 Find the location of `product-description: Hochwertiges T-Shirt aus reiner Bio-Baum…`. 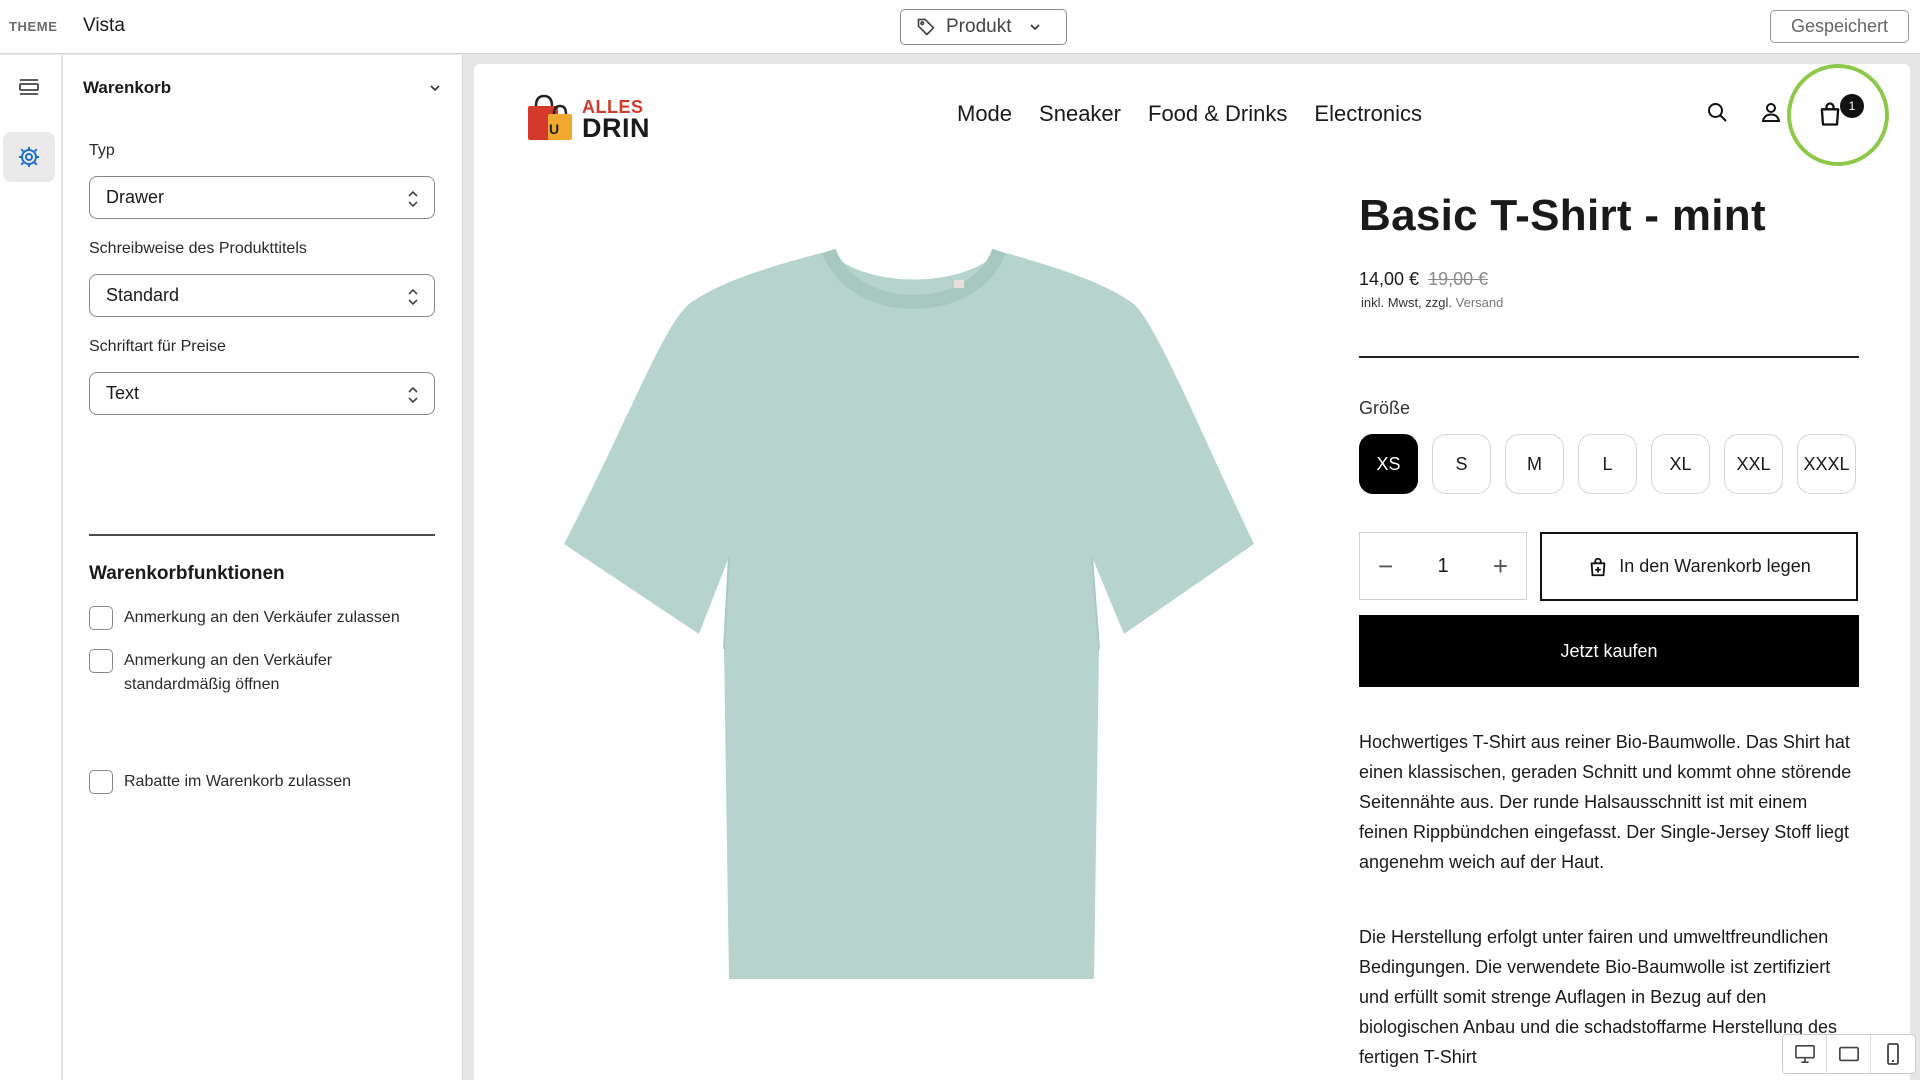

product-description: Hochwertiges T-Shirt aus reiner Bio-Baum… is located at coordinates (1605, 802).